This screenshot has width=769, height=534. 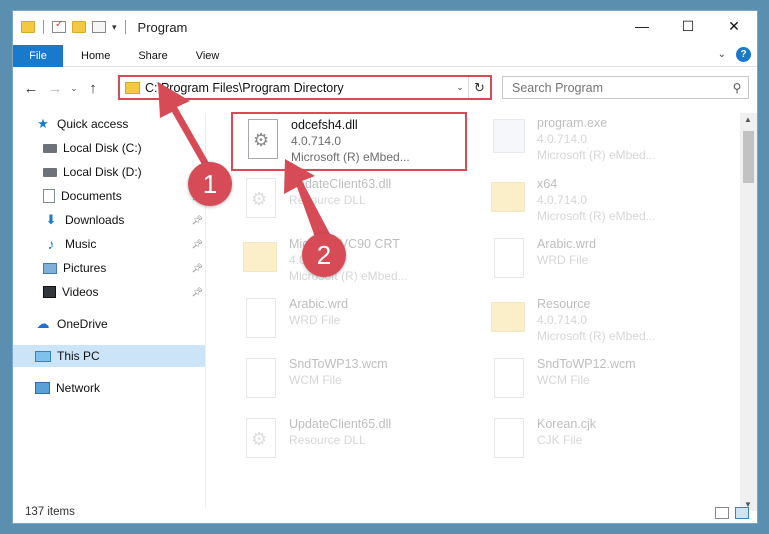 What do you see at coordinates (722, 513) in the screenshot?
I see `details-view-icon` at bounding box center [722, 513].